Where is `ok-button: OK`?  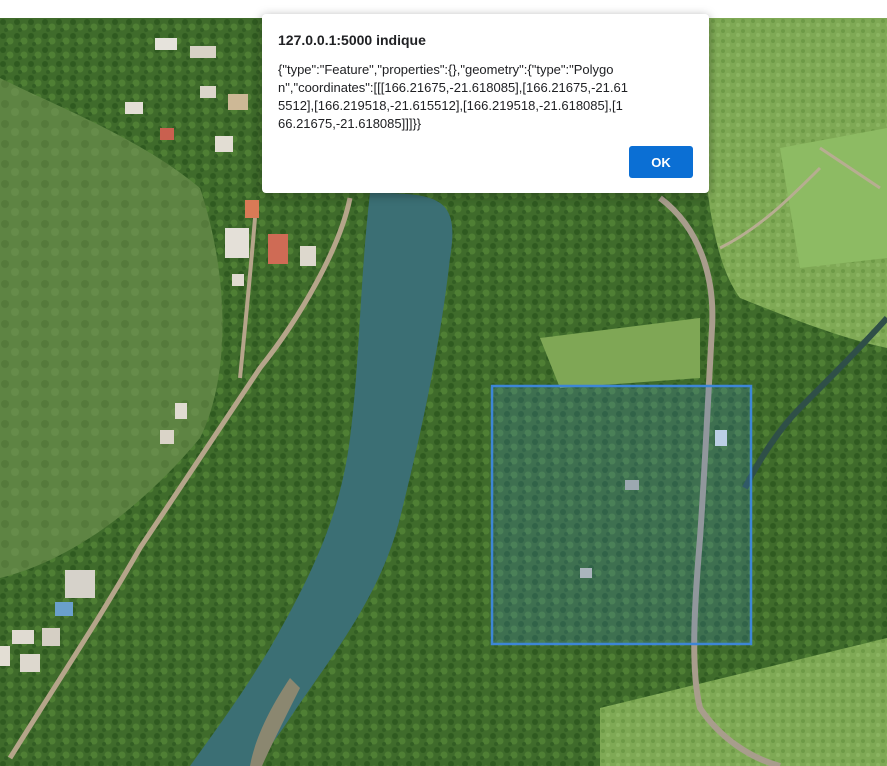 ok-button: OK is located at coordinates (661, 162).